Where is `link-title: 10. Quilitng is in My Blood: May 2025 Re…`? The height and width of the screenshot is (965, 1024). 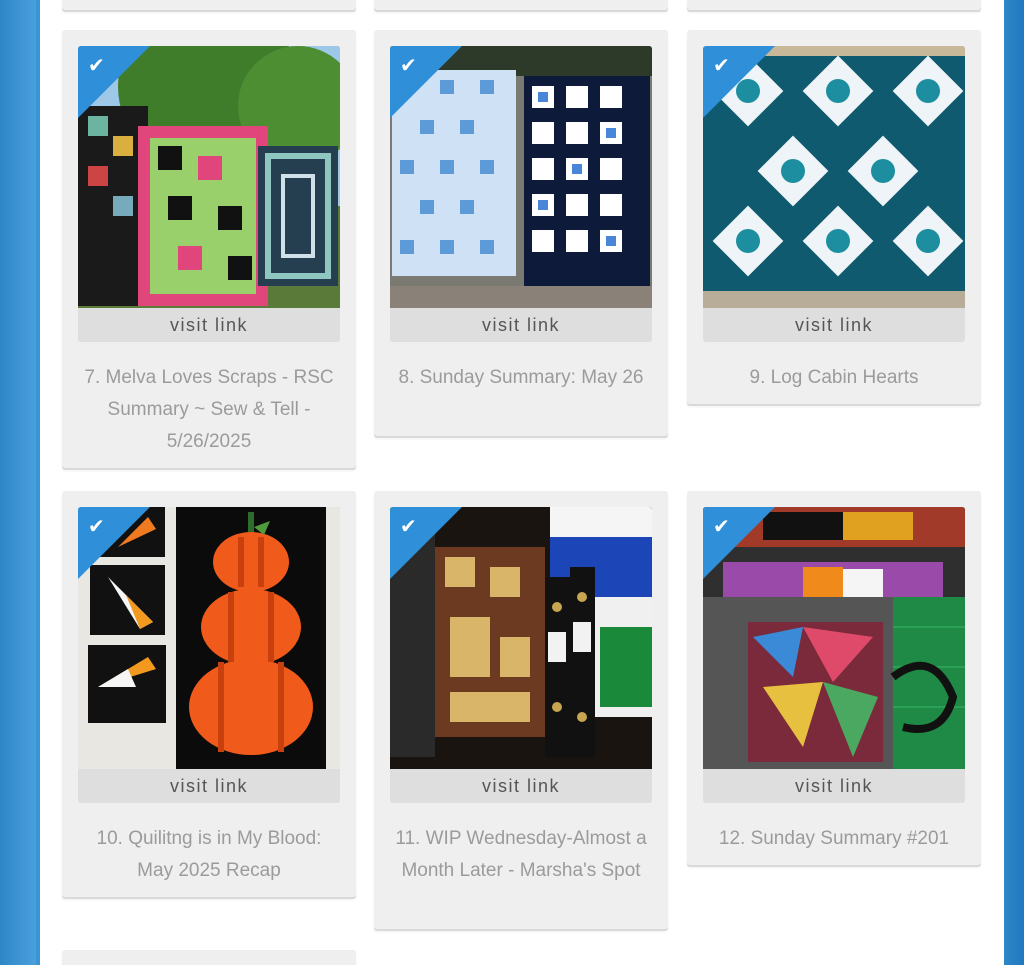 link-title: 10. Quilitng is in My Blood: May 2025 Re… is located at coordinates (209, 855).